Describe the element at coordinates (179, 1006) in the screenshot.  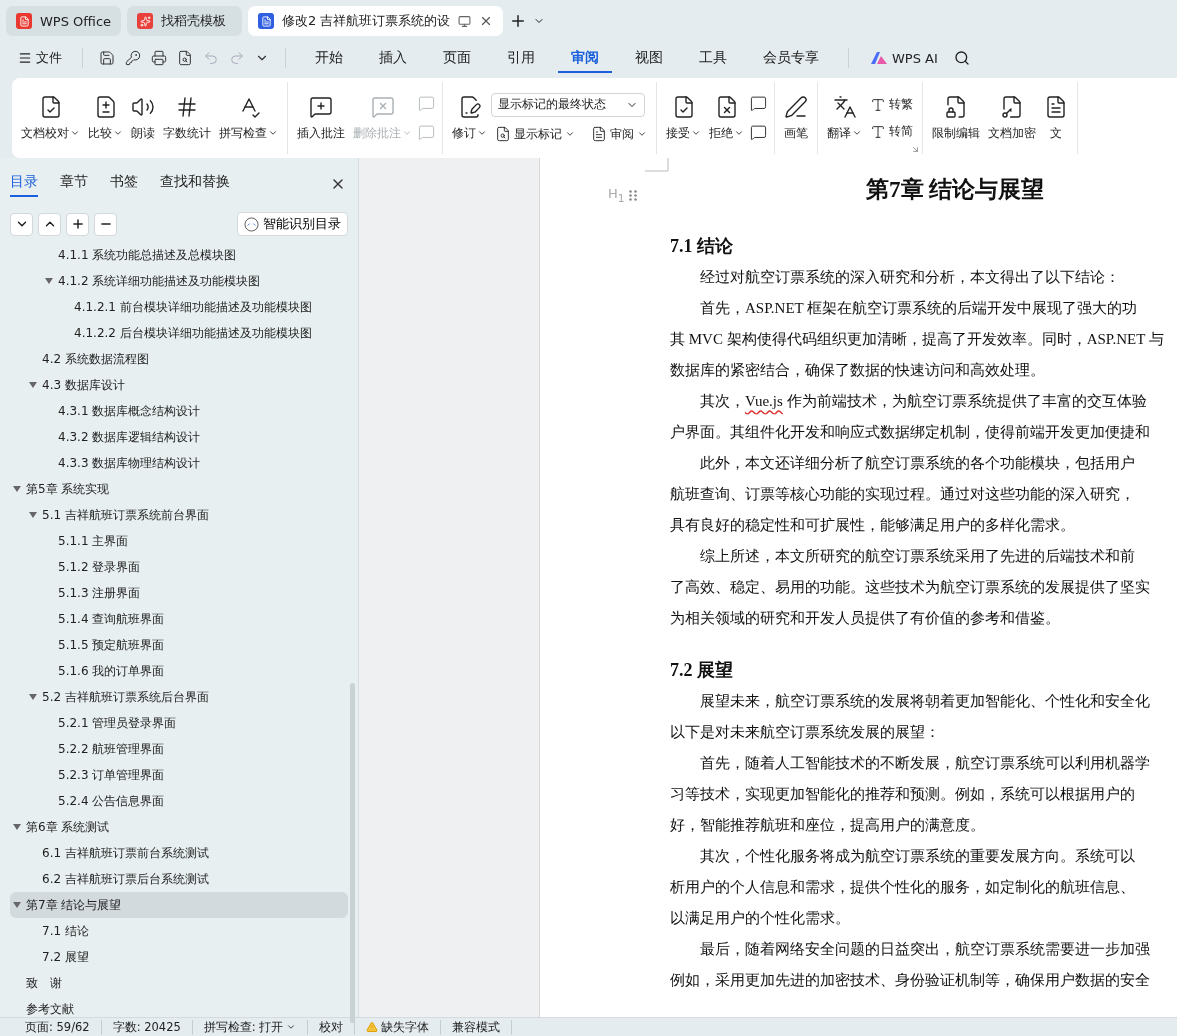
I see `toc-item: 参考文献` at that location.